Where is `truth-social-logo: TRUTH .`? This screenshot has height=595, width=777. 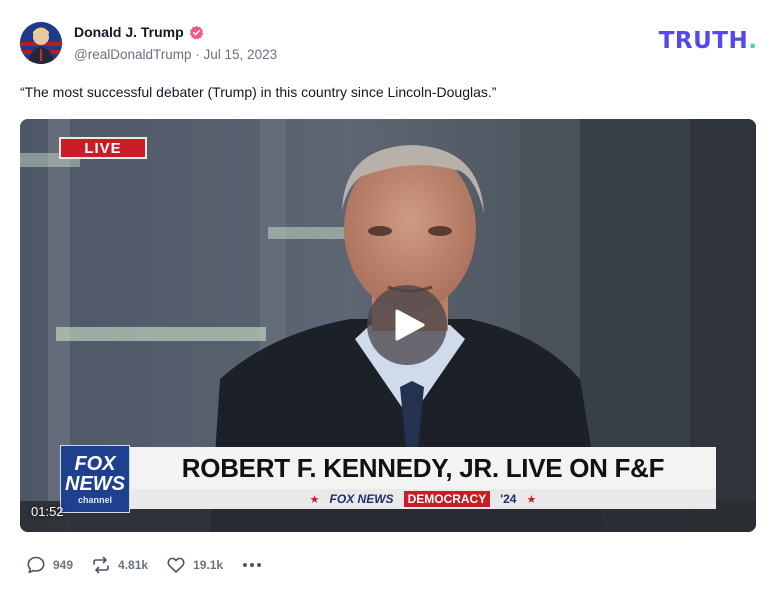
truth-social-logo: TRUTH . is located at coordinates (708, 42).